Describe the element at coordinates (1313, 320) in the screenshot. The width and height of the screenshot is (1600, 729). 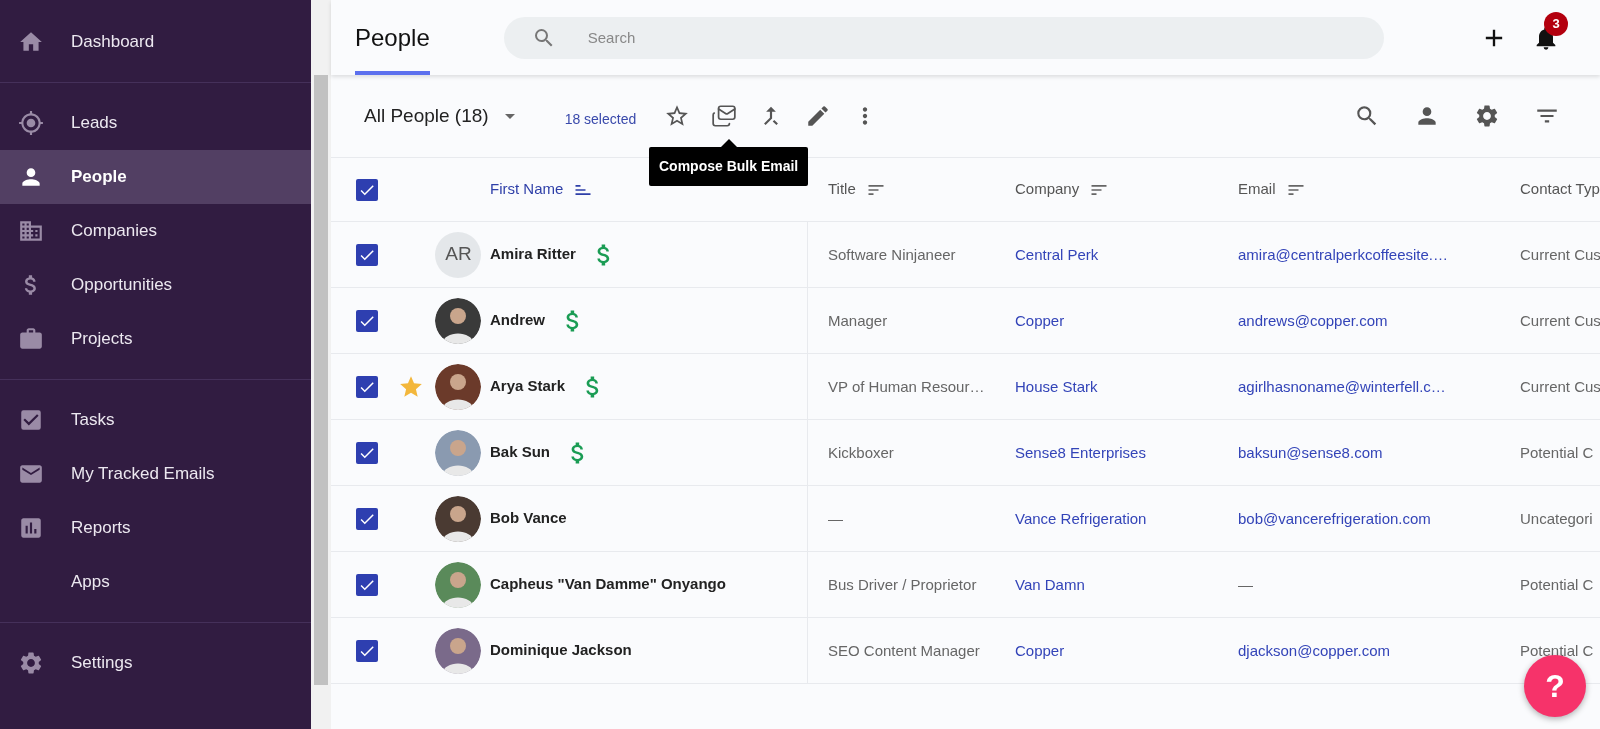
I see `email-link: andrews@copper.com` at that location.